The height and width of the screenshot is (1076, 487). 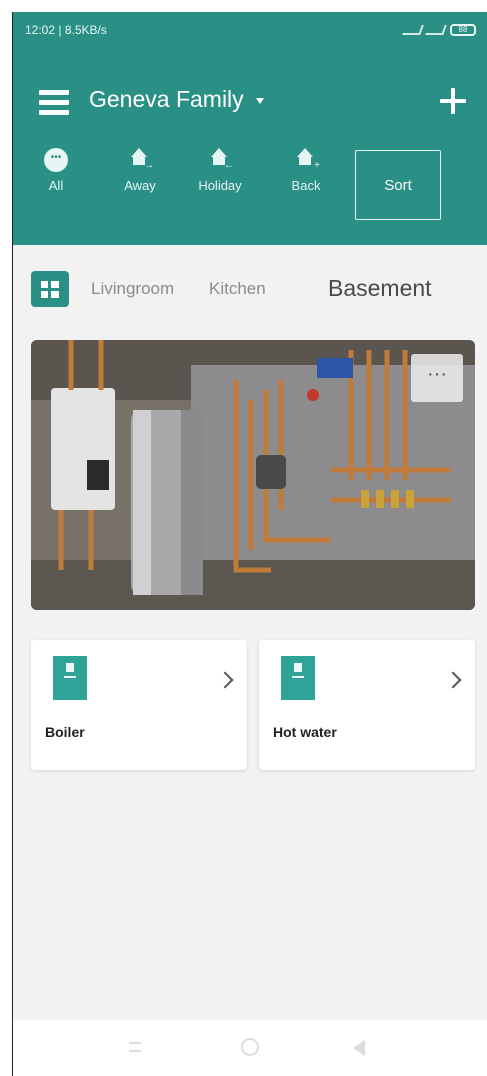 I want to click on mode-label: Back, so click(x=306, y=185).